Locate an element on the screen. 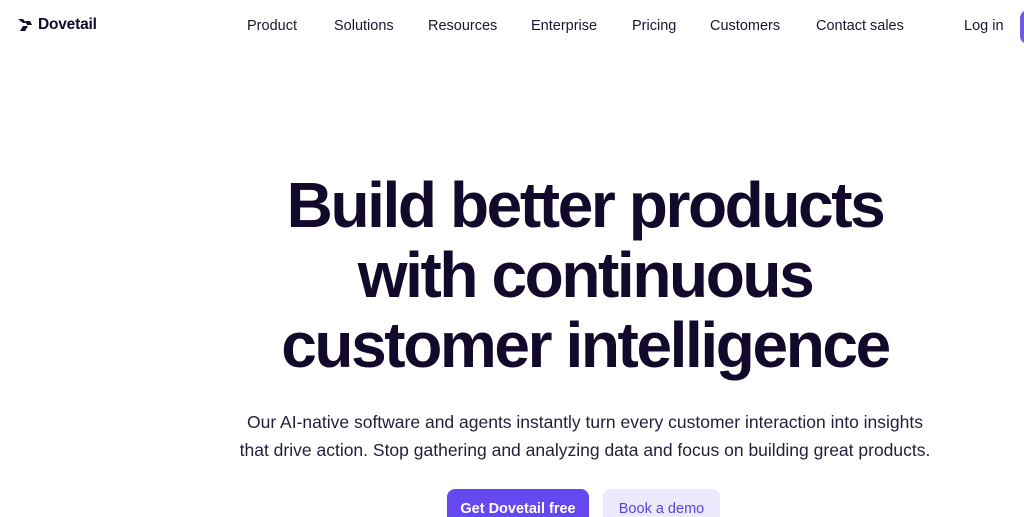  hero-title-line: with continuous is located at coordinates (586, 275).